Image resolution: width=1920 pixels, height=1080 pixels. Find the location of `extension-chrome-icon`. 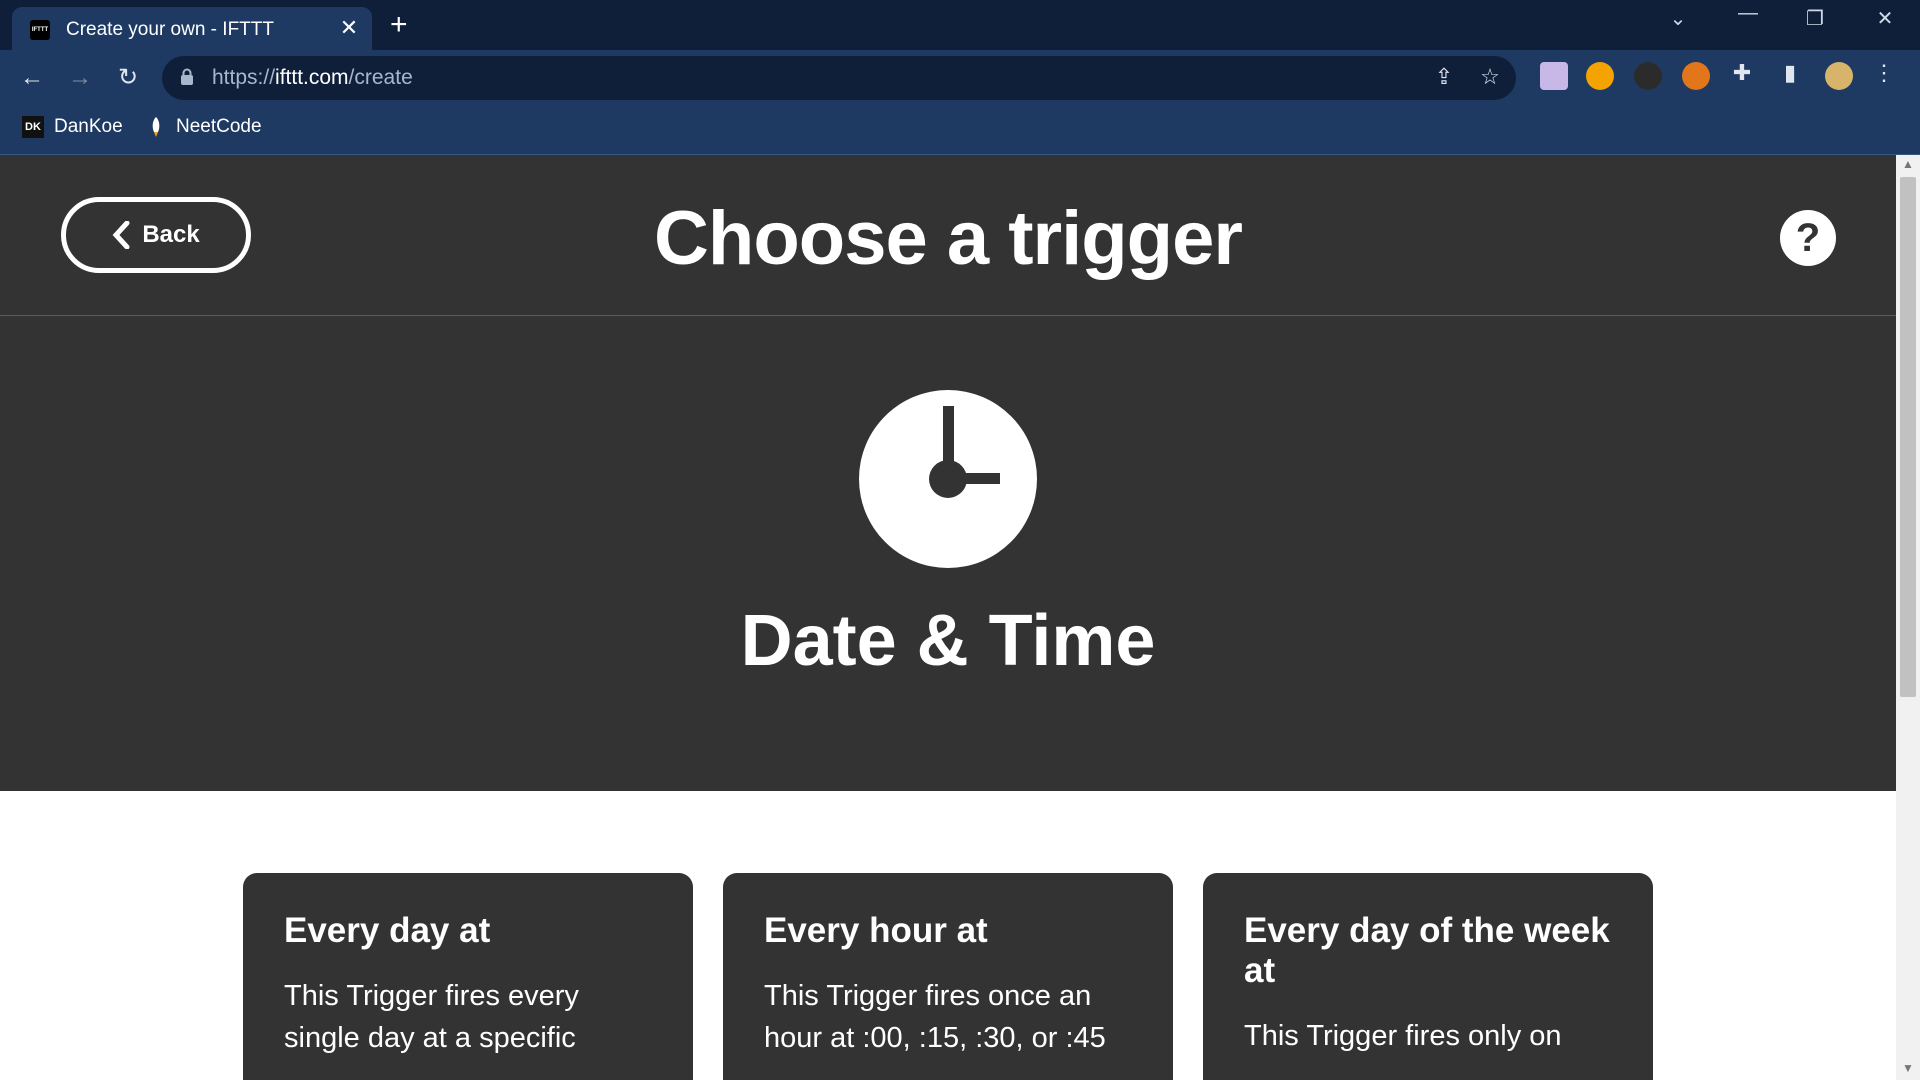

extension-chrome-icon is located at coordinates (1600, 76).